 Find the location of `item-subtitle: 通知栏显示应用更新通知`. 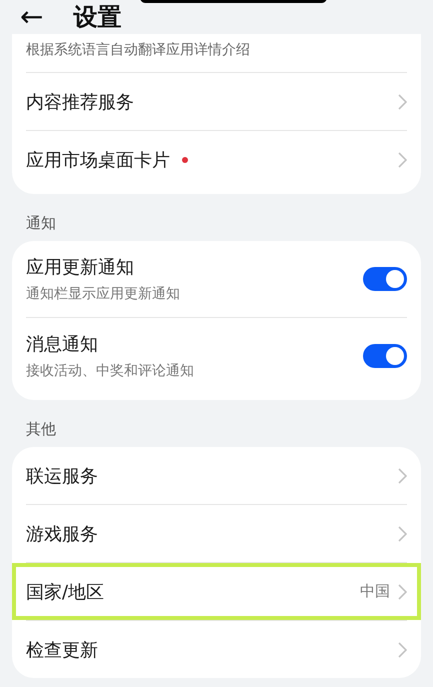

item-subtitle: 通知栏显示应用更新通知 is located at coordinates (103, 294).